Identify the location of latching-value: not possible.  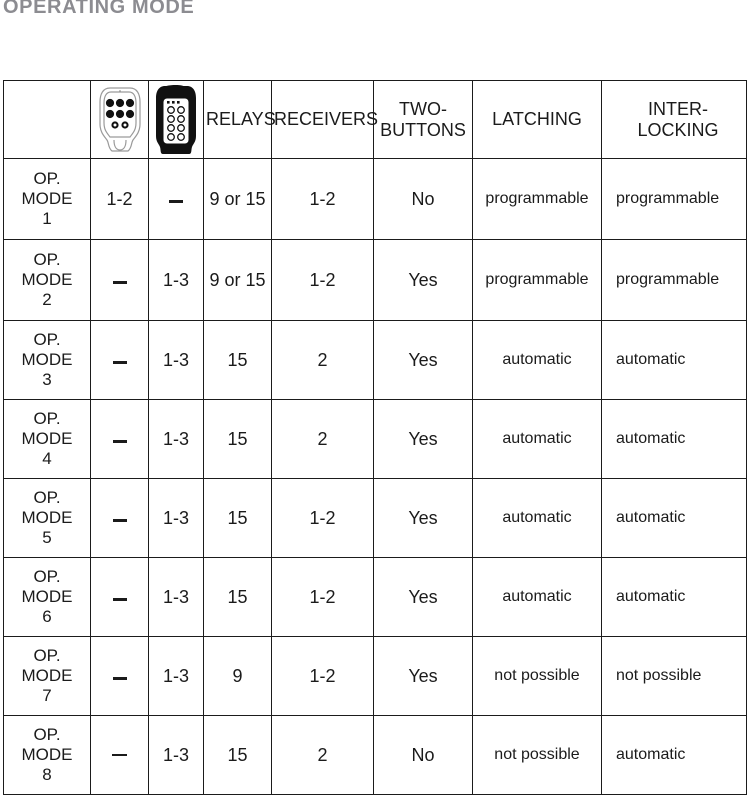
(537, 675).